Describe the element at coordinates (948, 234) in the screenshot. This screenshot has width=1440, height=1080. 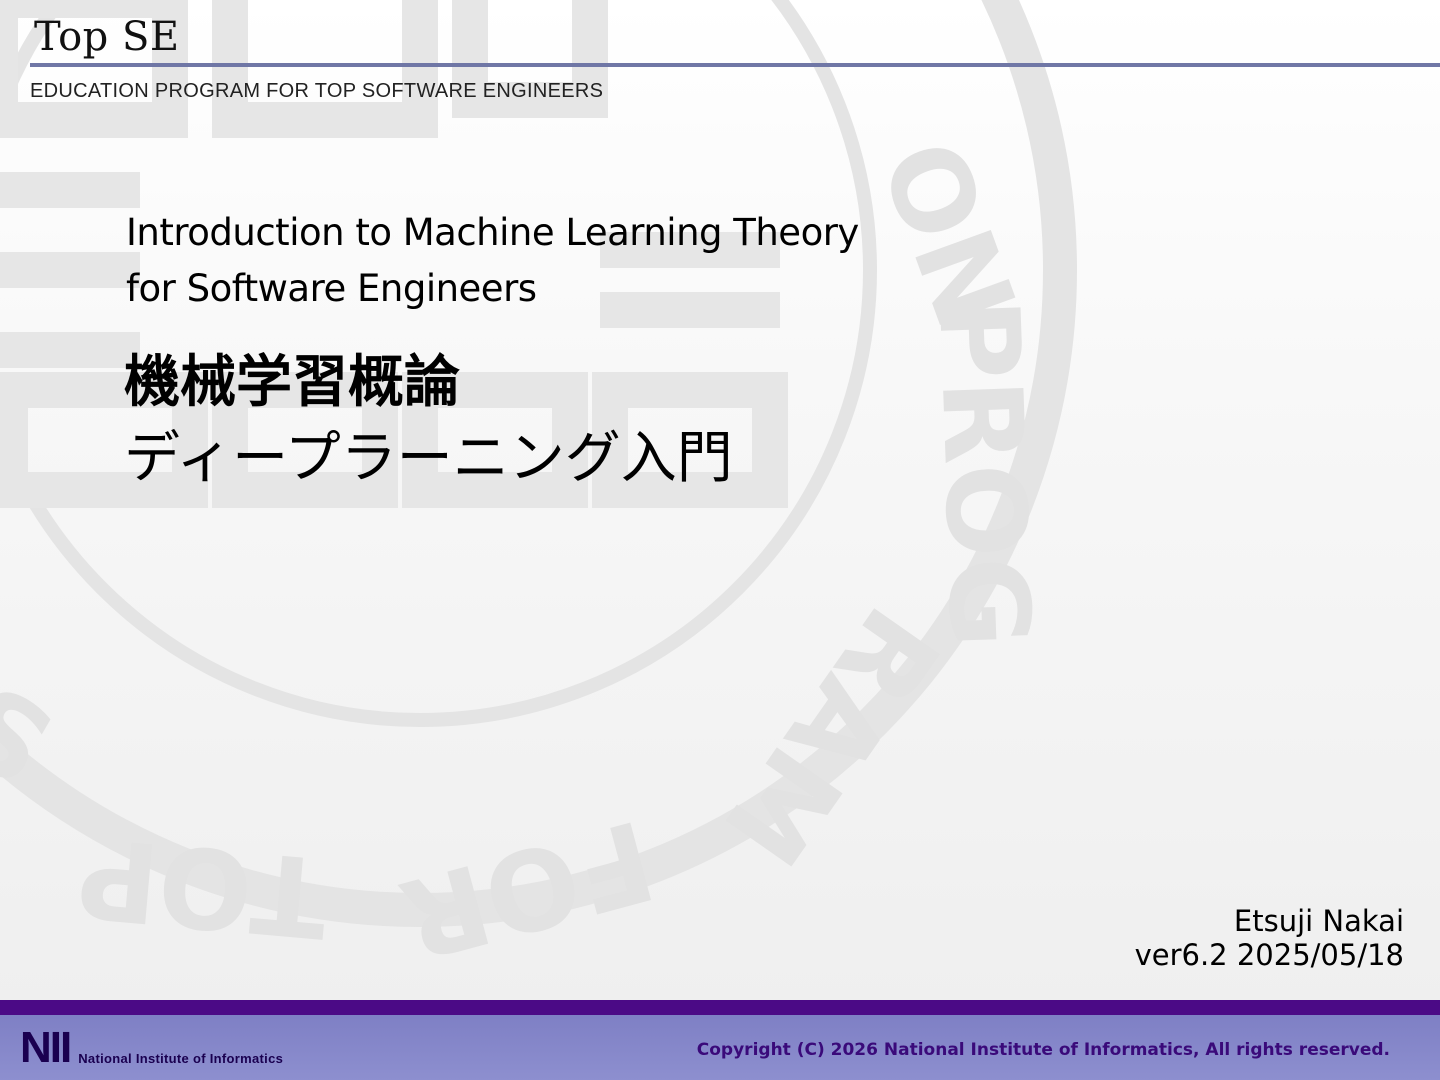
I see `svg-text: ON` at that location.